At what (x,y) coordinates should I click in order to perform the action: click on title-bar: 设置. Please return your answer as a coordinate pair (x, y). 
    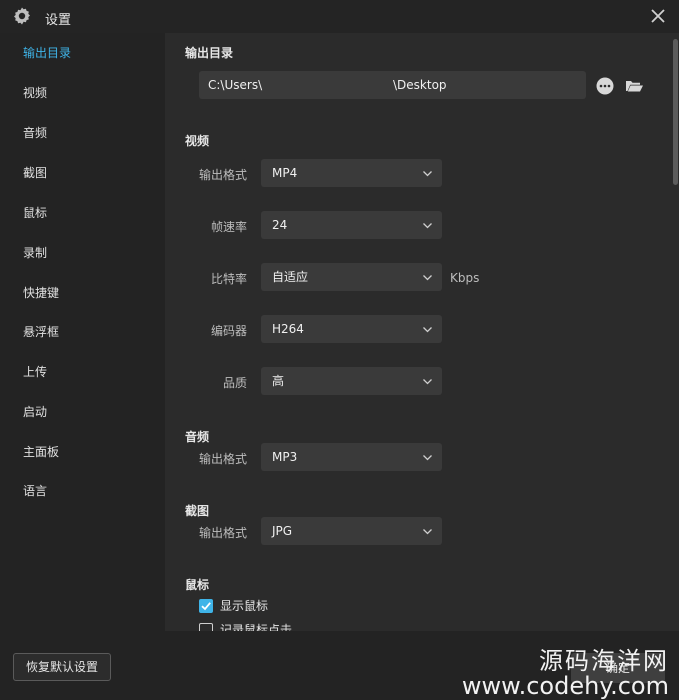
    Looking at the image, I should click on (339, 16).